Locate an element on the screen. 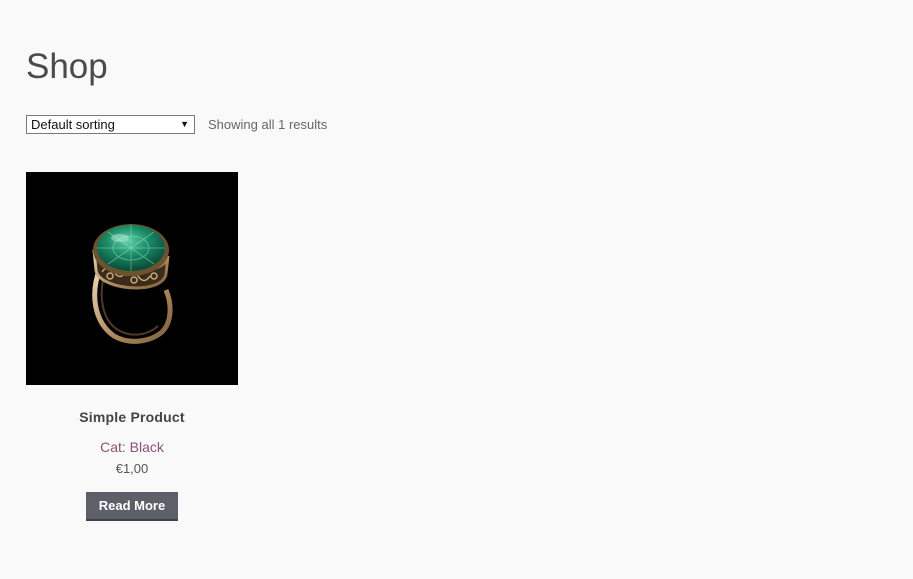  shop-toolbar: Default sorting ▼ Showing all 1 results is located at coordinates (176, 124).